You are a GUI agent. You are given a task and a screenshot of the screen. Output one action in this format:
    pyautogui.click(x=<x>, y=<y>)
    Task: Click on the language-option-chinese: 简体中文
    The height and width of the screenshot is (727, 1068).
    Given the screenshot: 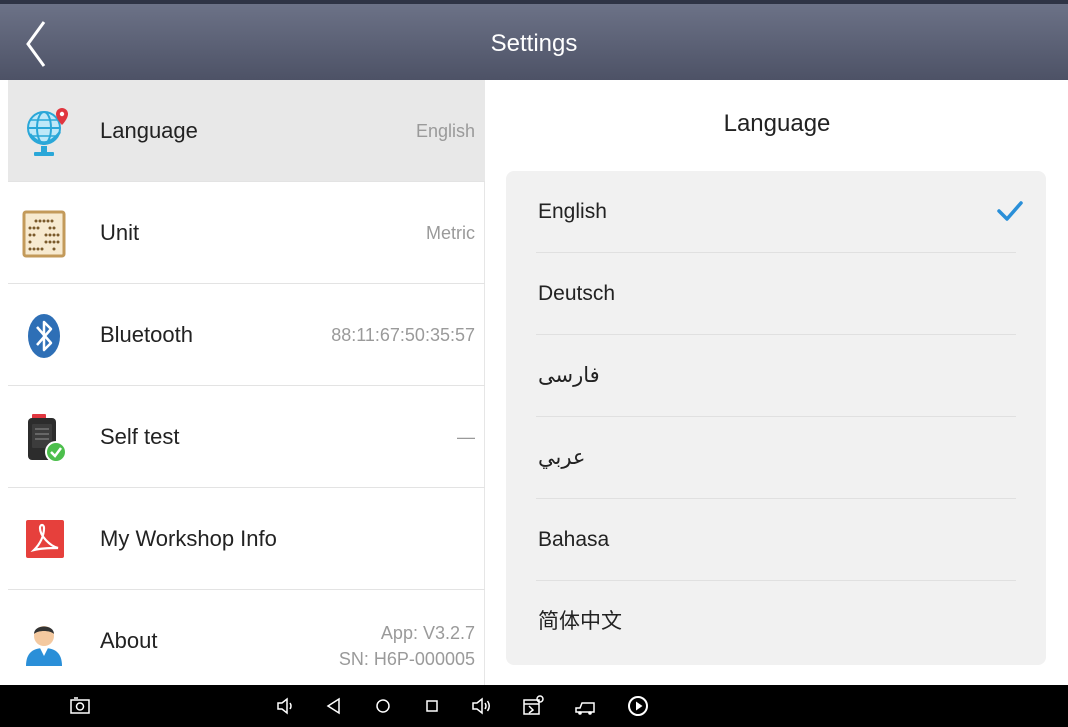 What is the action you would take?
    pyautogui.click(x=776, y=622)
    